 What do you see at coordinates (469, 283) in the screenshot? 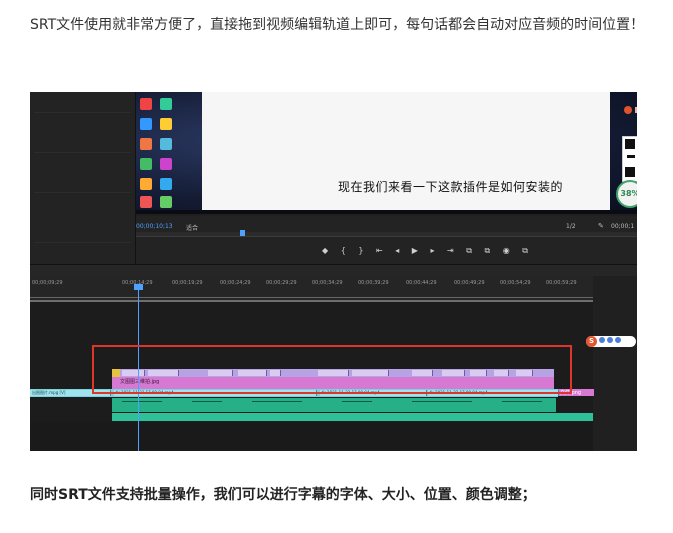
I see `ruler-tick: 00;00;49;29` at bounding box center [469, 283].